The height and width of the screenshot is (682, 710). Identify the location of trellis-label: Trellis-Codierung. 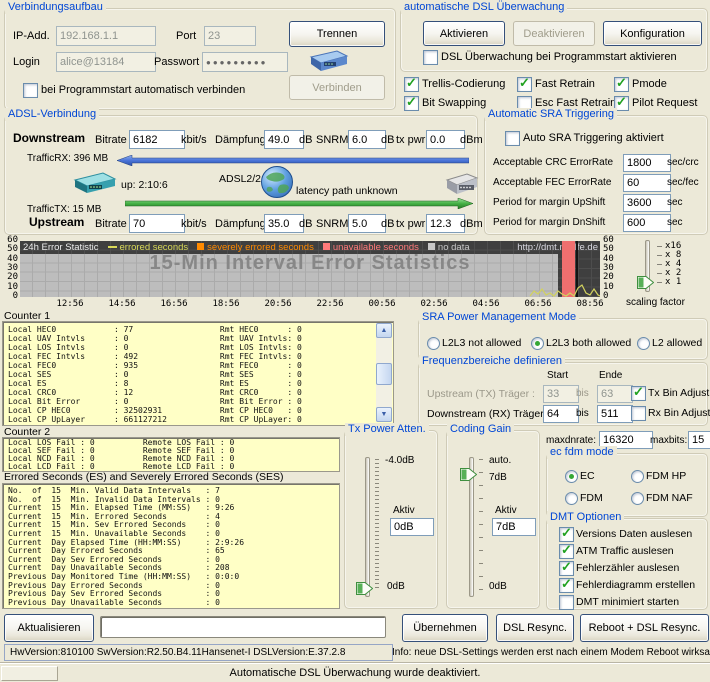
(464, 84).